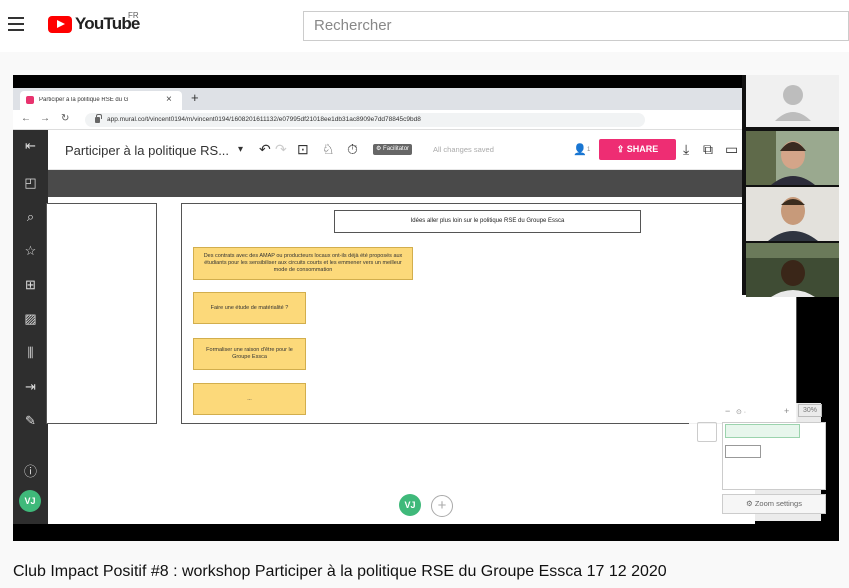 This screenshot has height=588, width=849. What do you see at coordinates (707, 432) in the screenshot?
I see `target-icon` at bounding box center [707, 432].